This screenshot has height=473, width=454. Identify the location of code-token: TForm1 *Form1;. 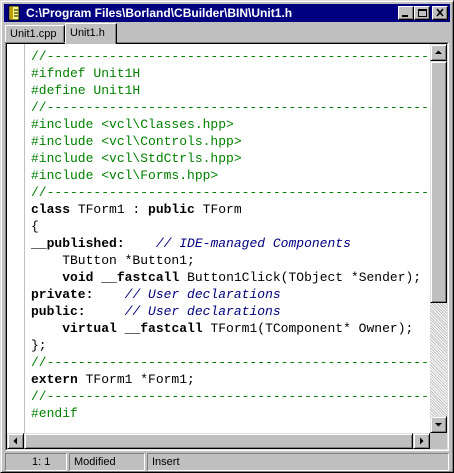
(136, 379).